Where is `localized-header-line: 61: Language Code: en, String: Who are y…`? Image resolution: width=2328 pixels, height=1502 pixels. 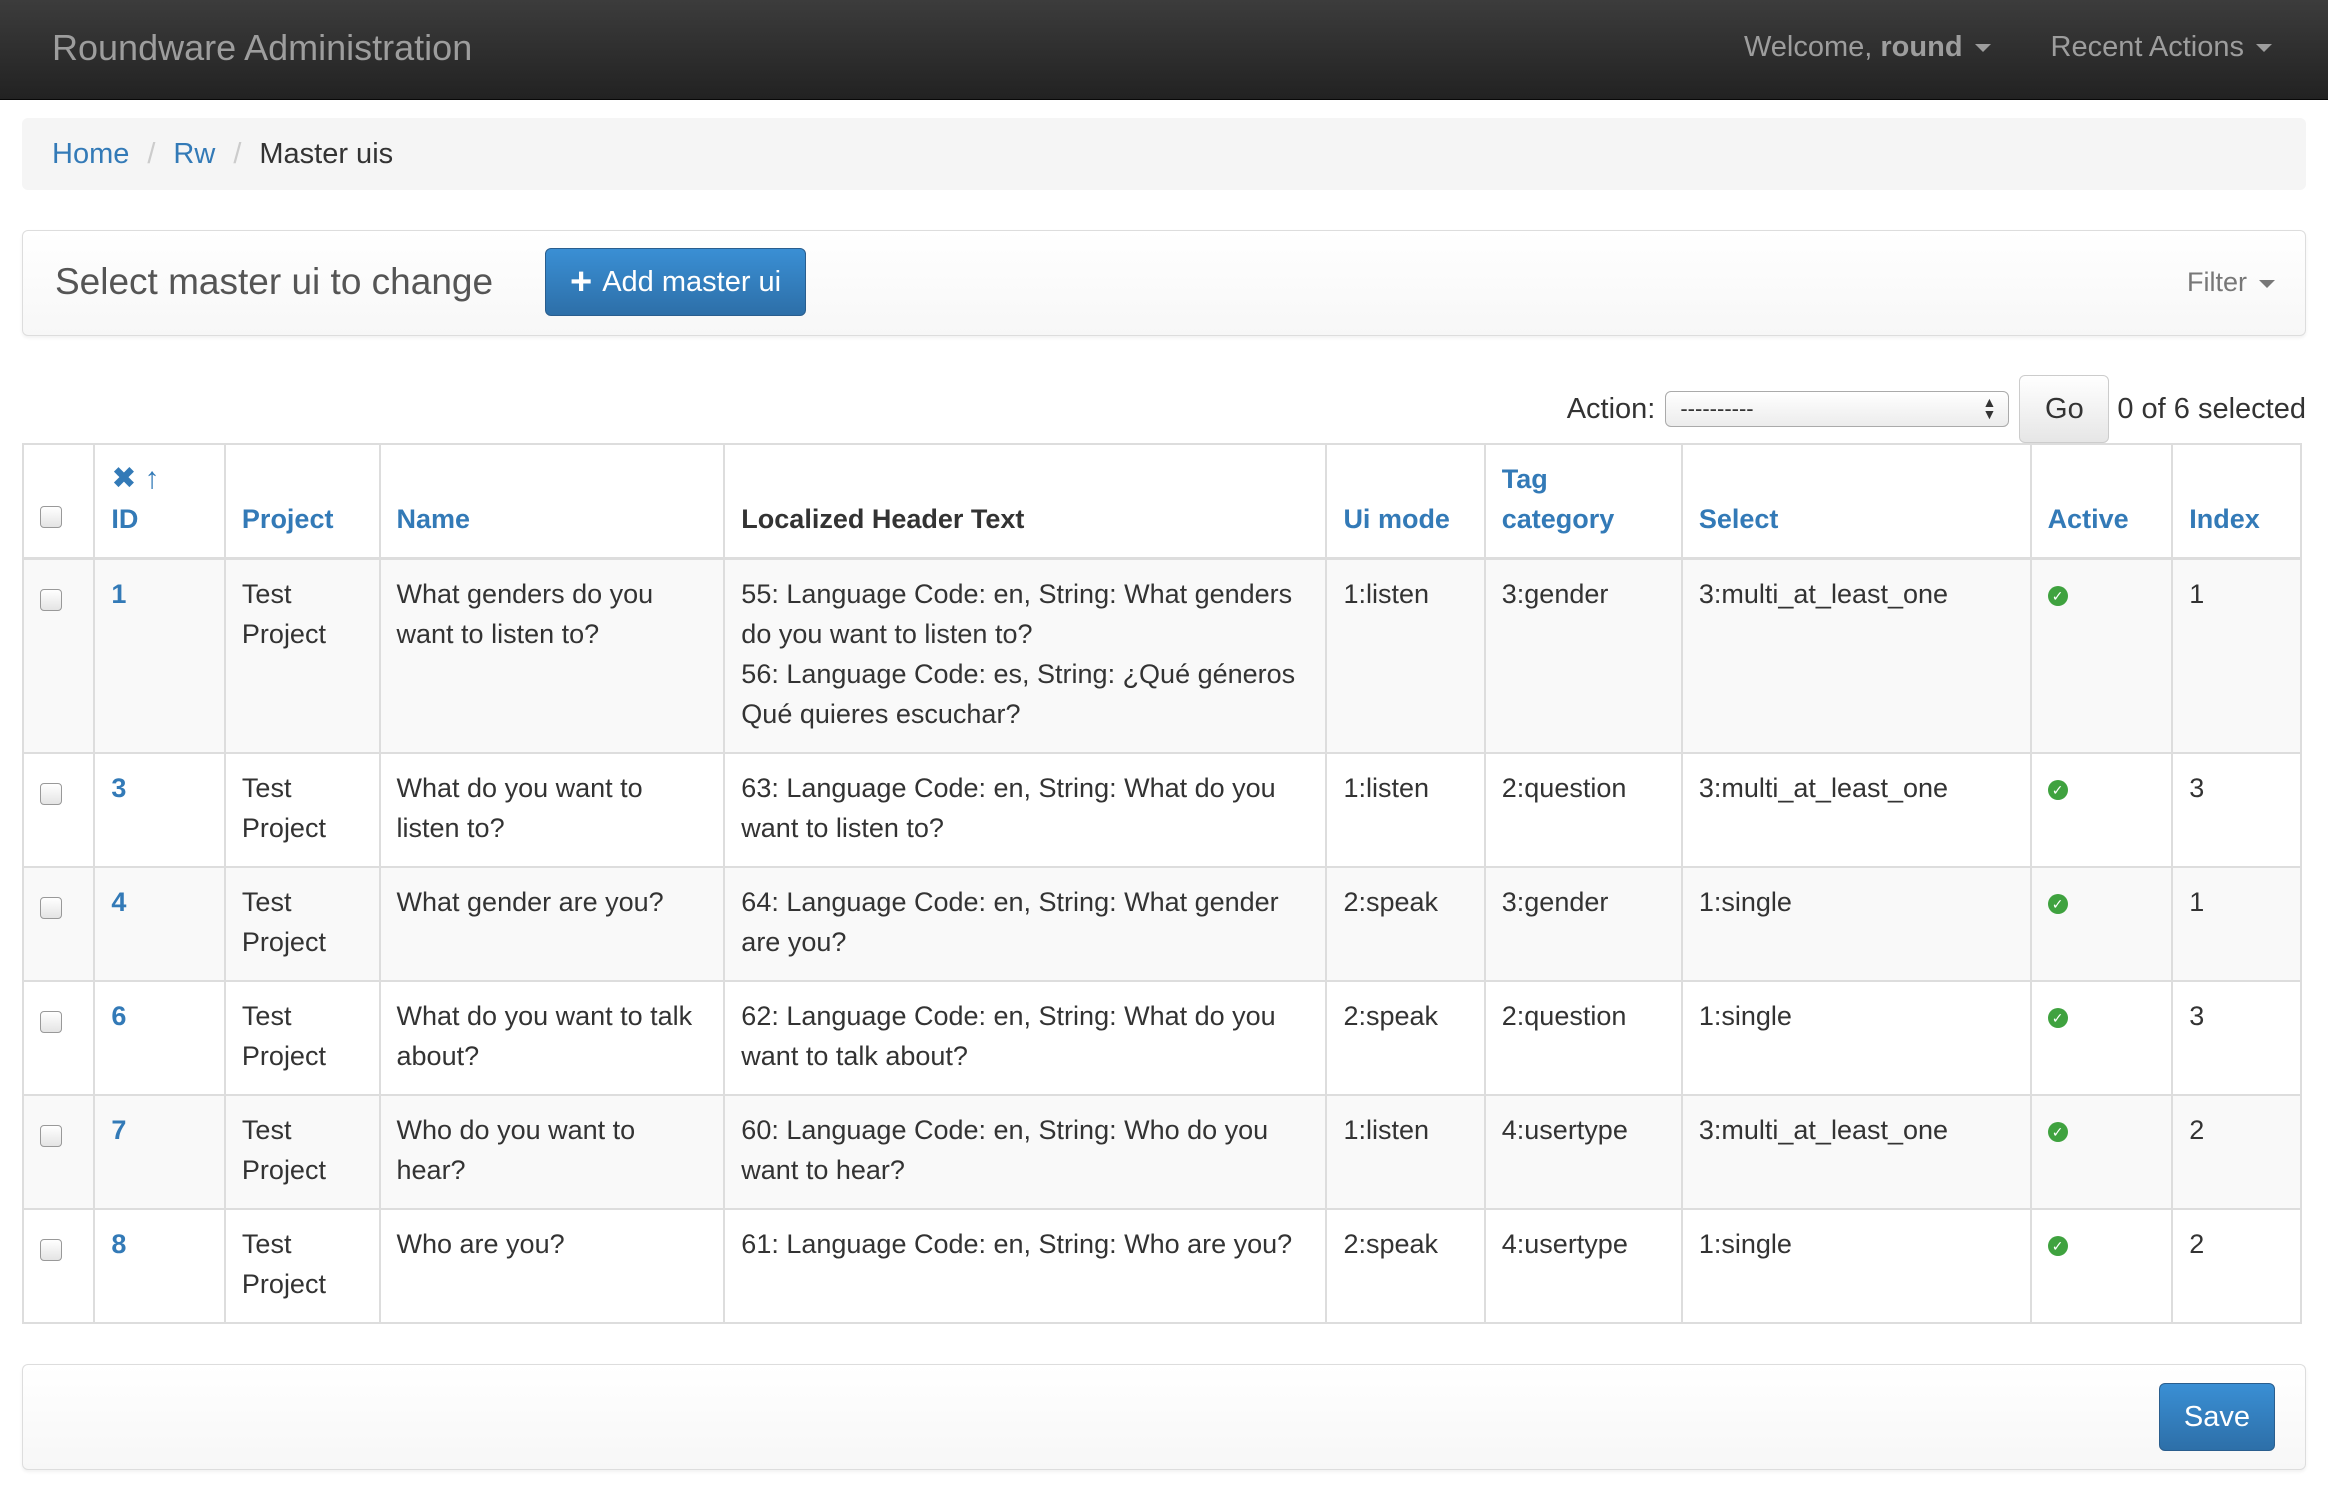
localized-header-line: 61: Language Code: en, String: Who are y… is located at coordinates (1017, 1244).